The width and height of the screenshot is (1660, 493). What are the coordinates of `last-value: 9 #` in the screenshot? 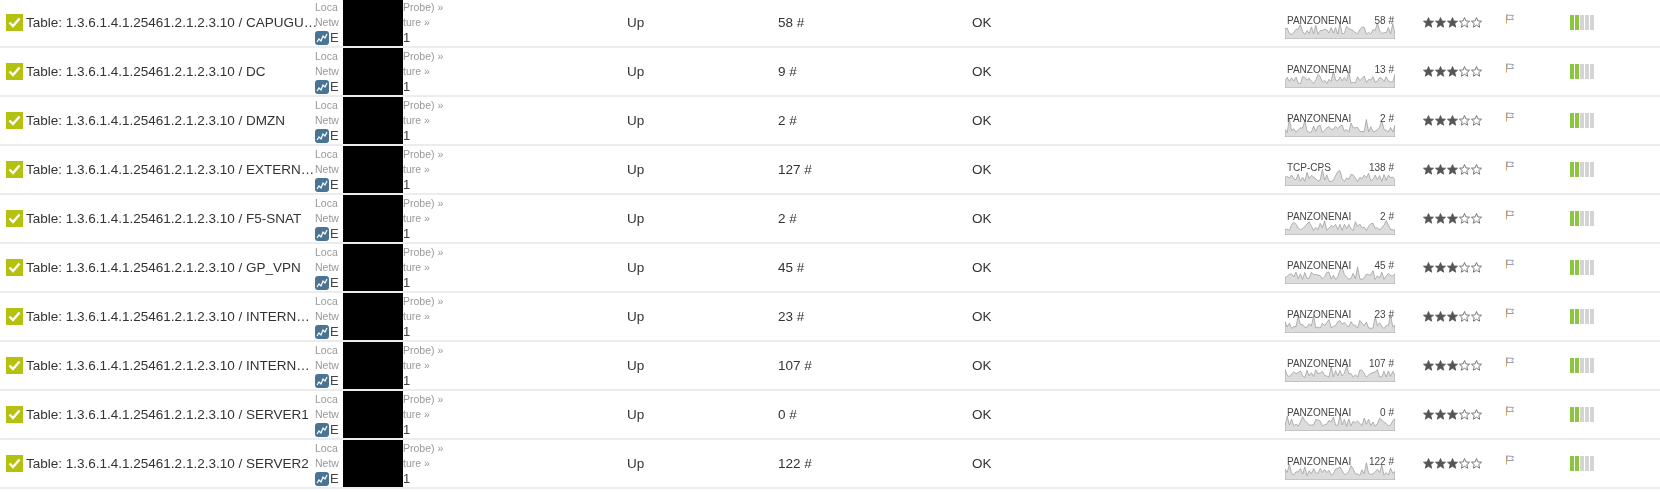 It's located at (787, 71).